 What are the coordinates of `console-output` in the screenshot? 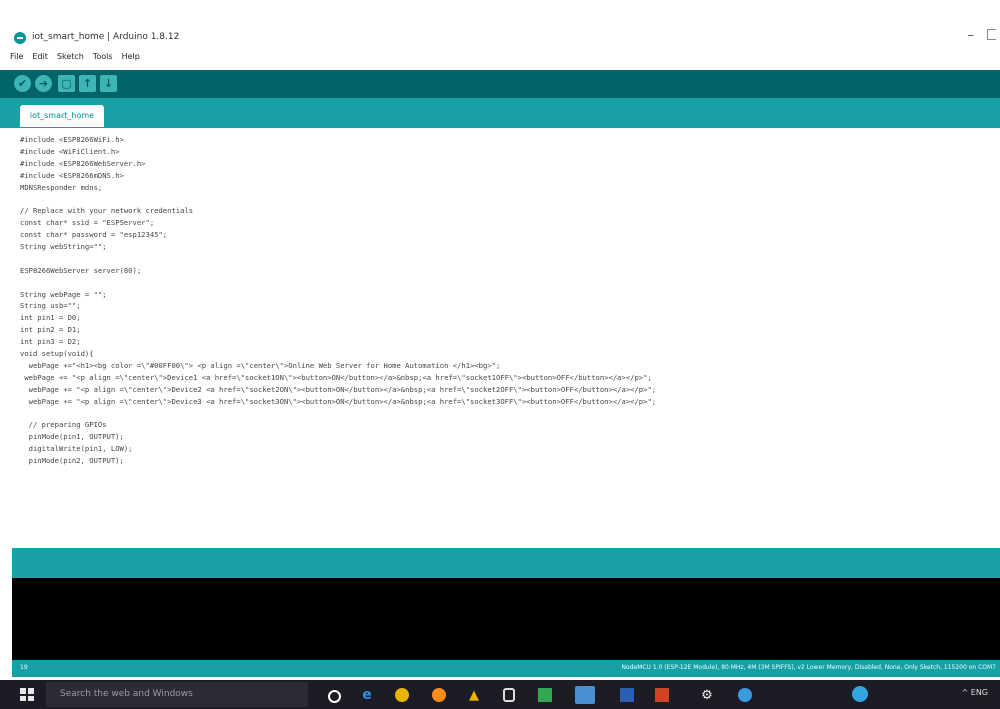 It's located at (506, 619).